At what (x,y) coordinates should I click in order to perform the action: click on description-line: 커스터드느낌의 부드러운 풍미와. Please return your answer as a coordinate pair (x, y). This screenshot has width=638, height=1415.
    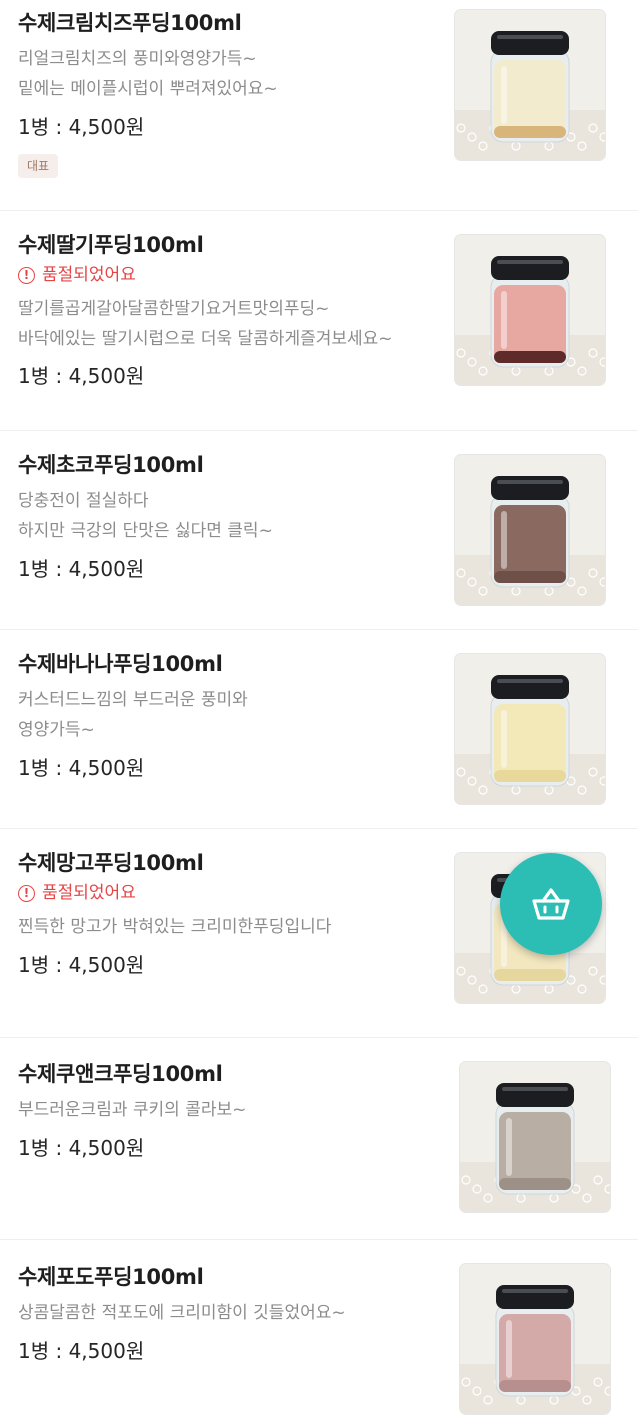
    Looking at the image, I should click on (133, 700).